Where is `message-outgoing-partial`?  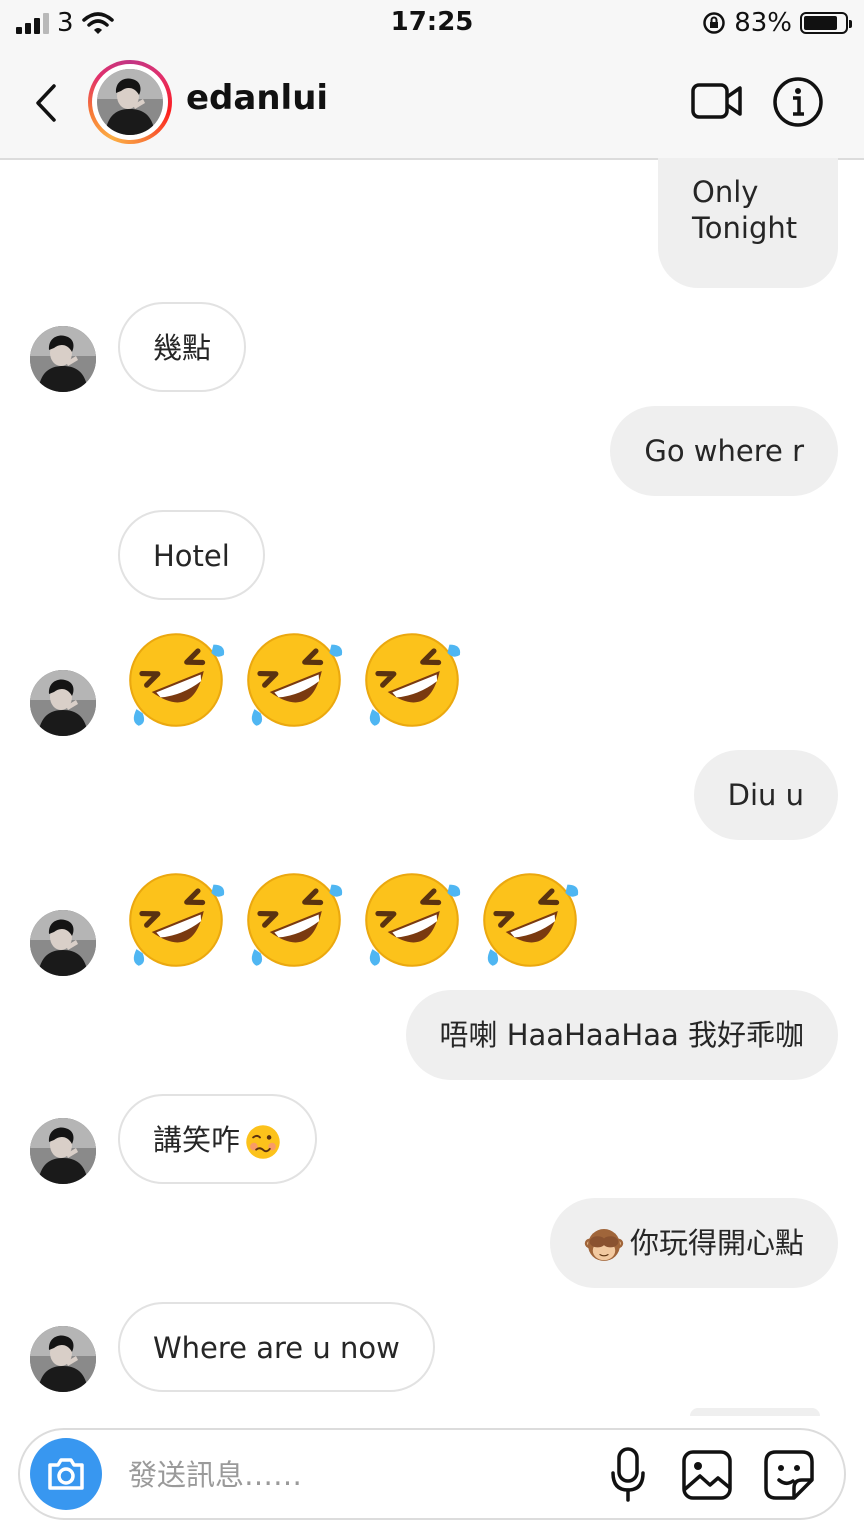 message-outgoing-partial is located at coordinates (755, 1412).